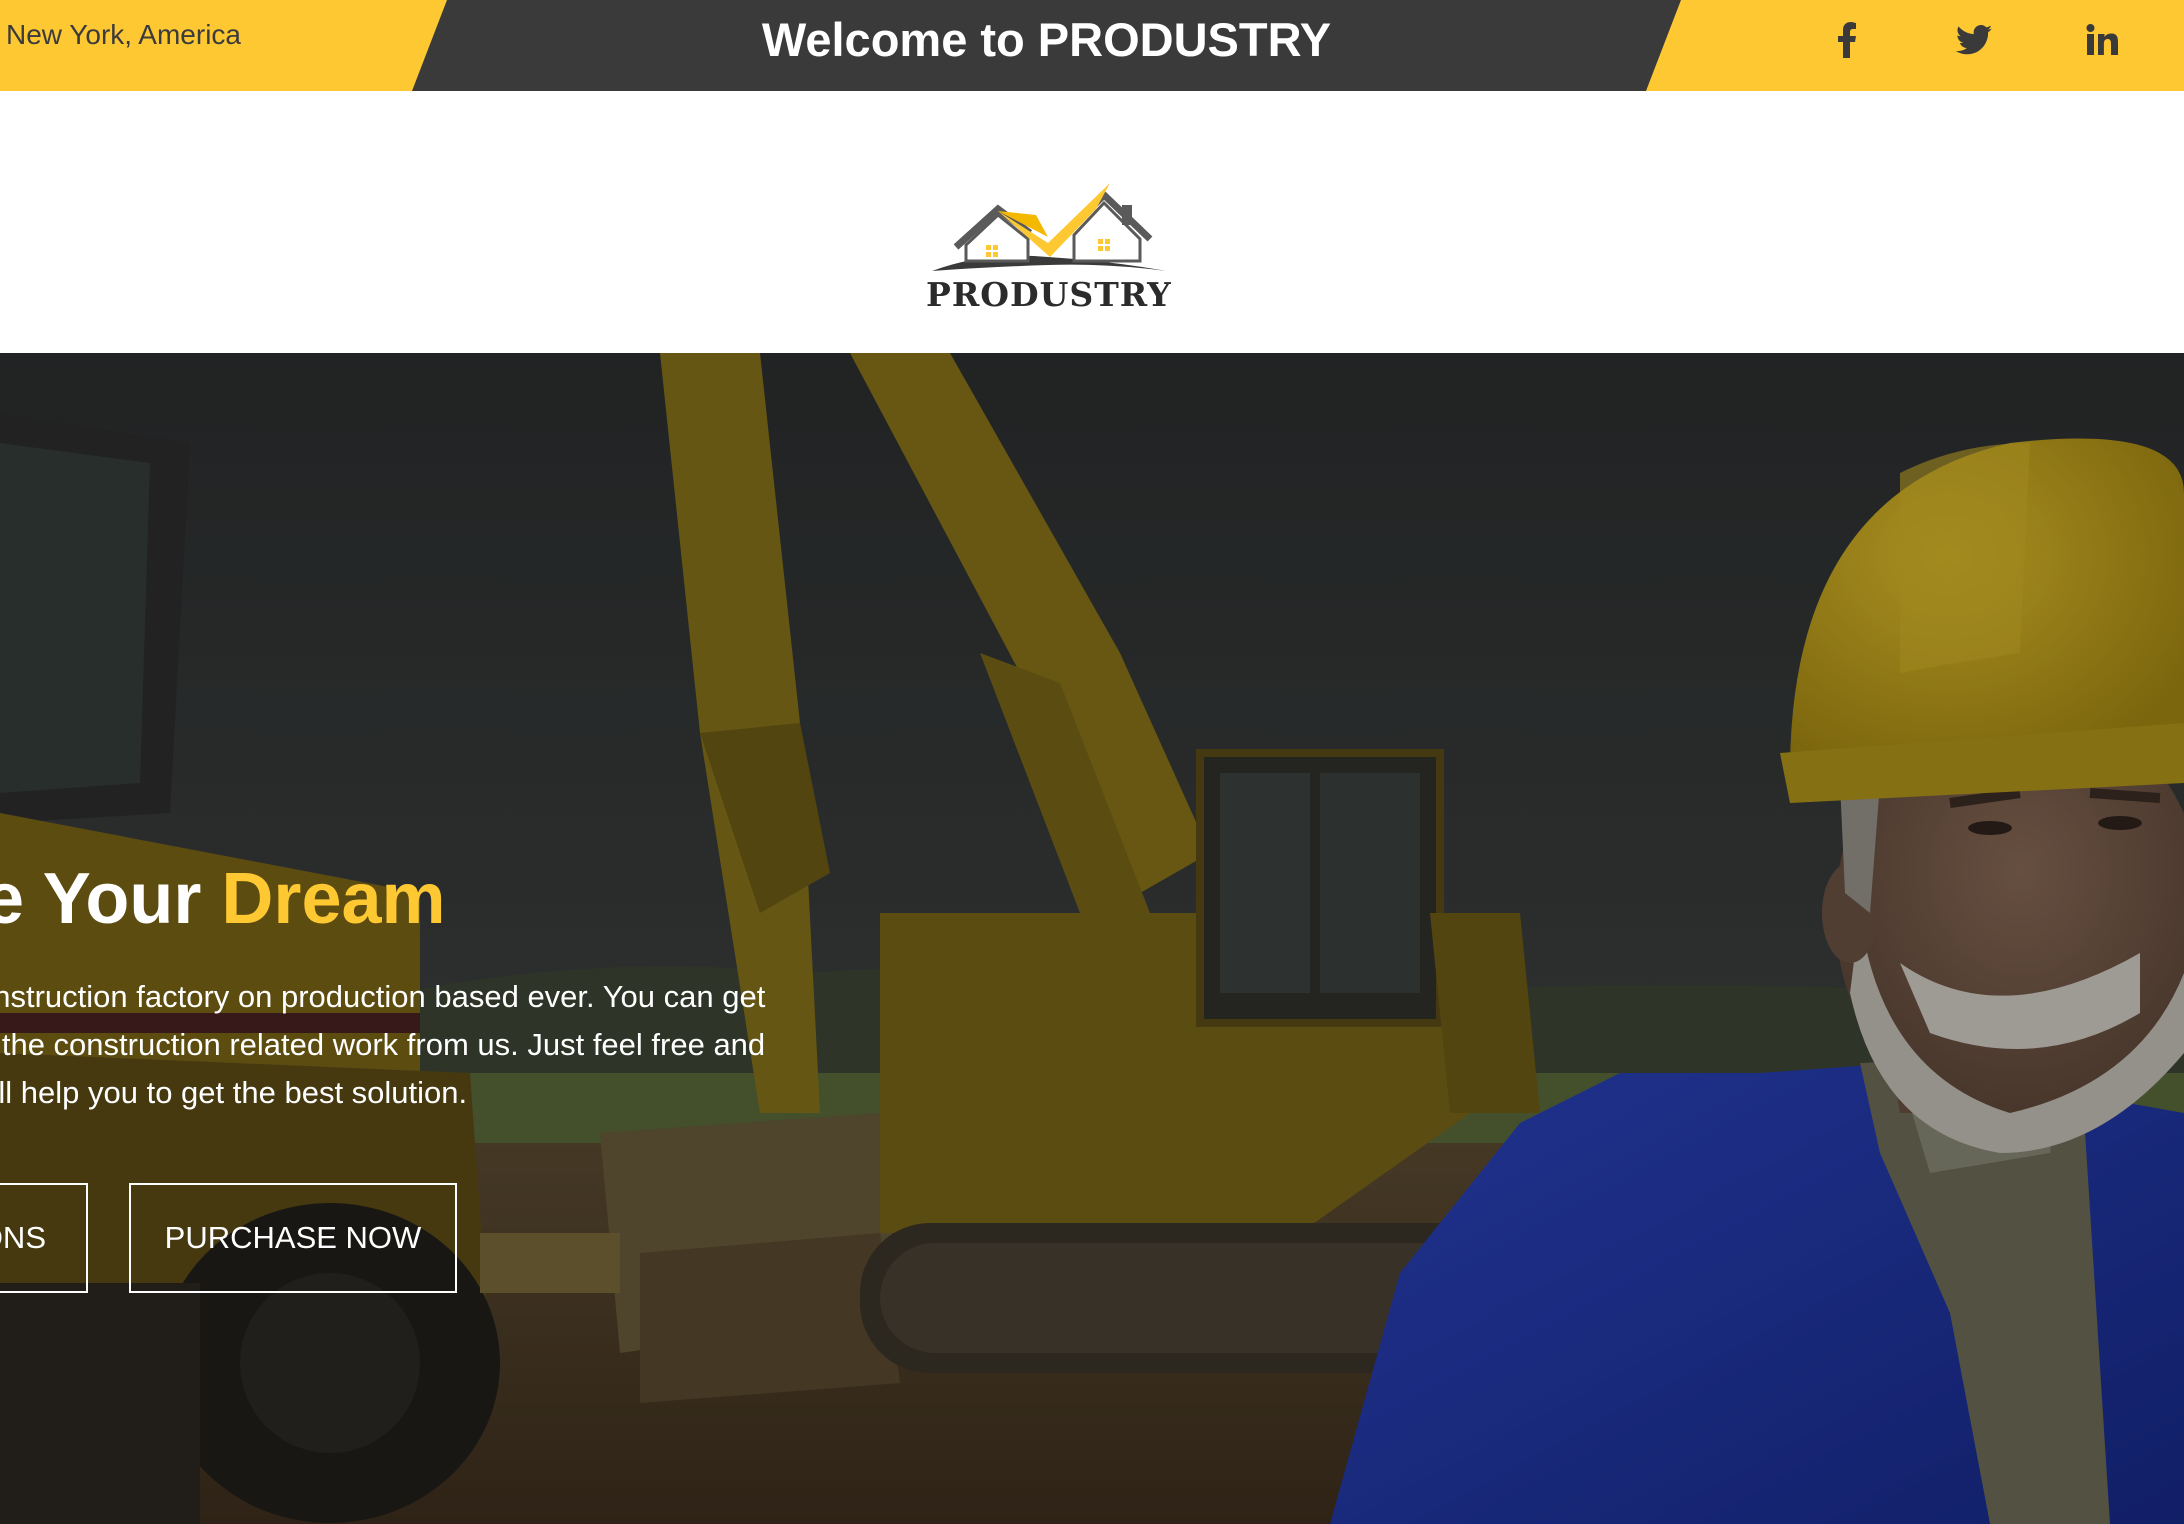 The height and width of the screenshot is (1524, 2184). I want to click on hero-title: e Your Dream, so click(223, 899).